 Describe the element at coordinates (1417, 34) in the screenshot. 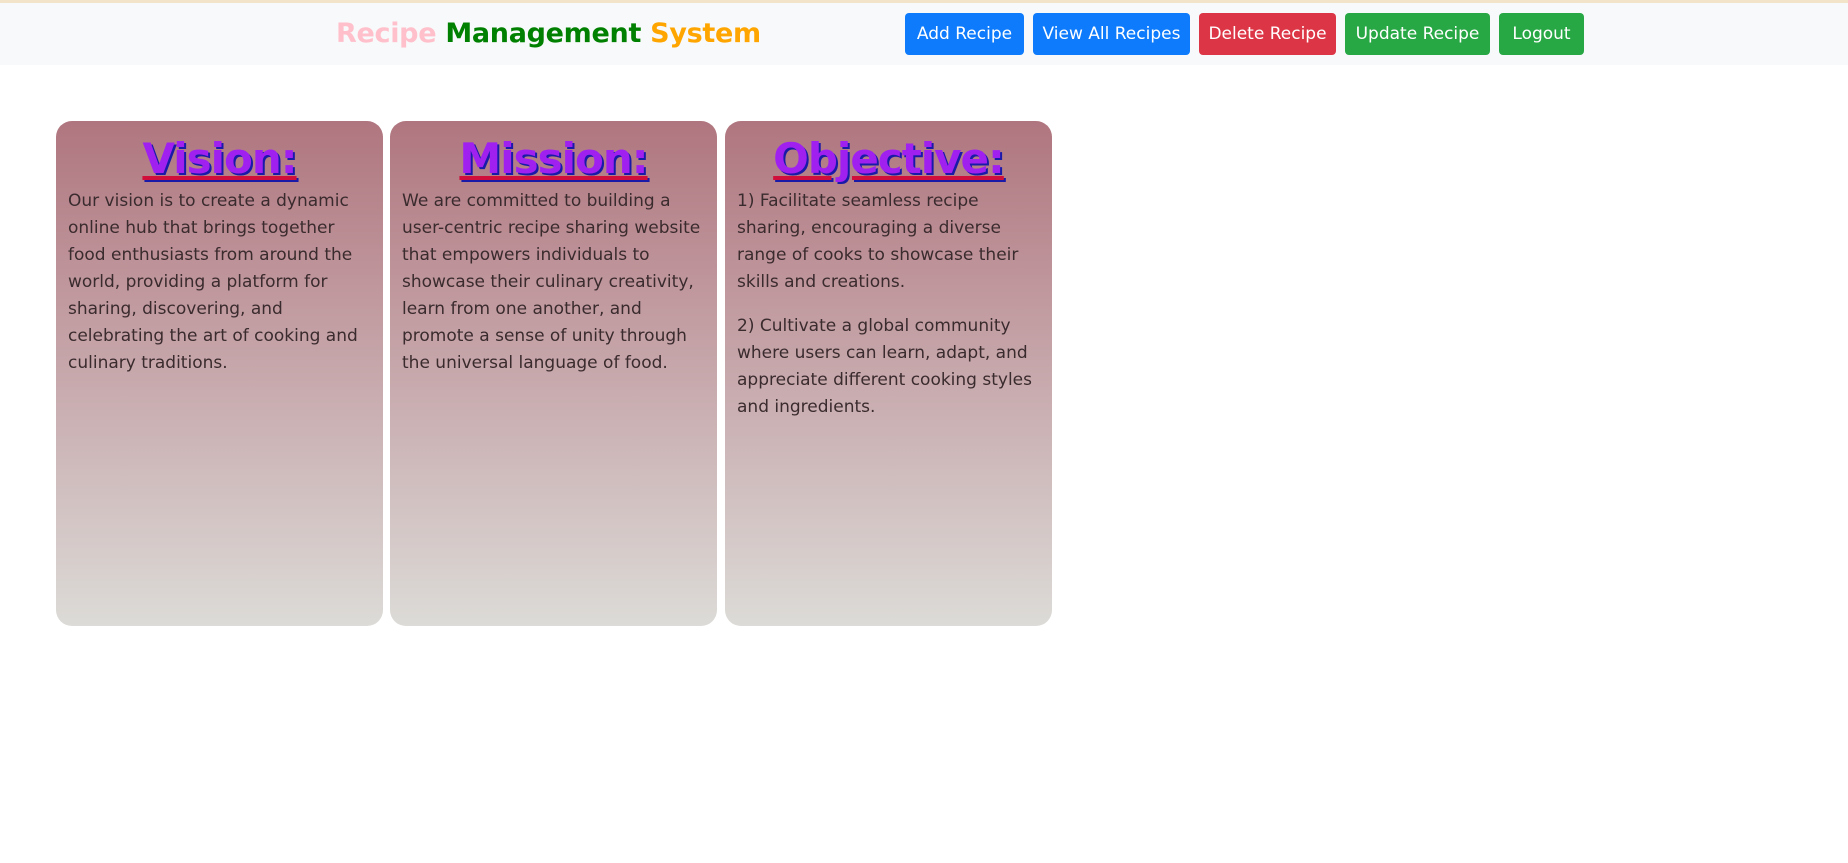

I see `update-recipe-button: Update Recipe` at that location.